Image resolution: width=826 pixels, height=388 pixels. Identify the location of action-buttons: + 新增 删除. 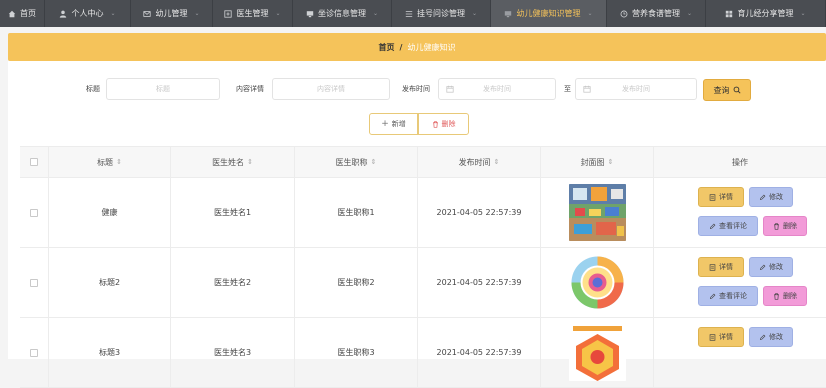
(417, 124).